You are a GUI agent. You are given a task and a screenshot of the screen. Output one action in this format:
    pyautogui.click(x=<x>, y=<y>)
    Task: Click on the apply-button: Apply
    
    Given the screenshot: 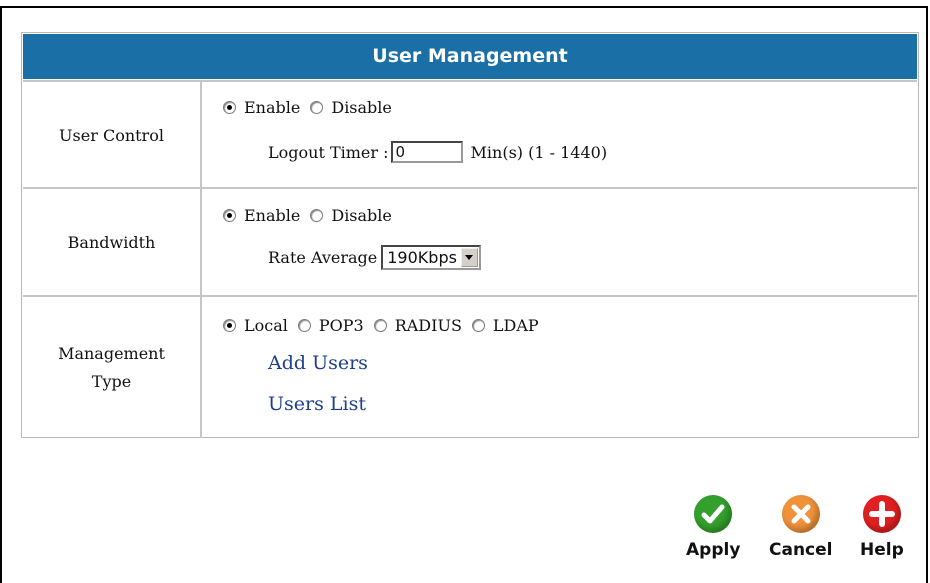 What is the action you would take?
    pyautogui.click(x=713, y=527)
    